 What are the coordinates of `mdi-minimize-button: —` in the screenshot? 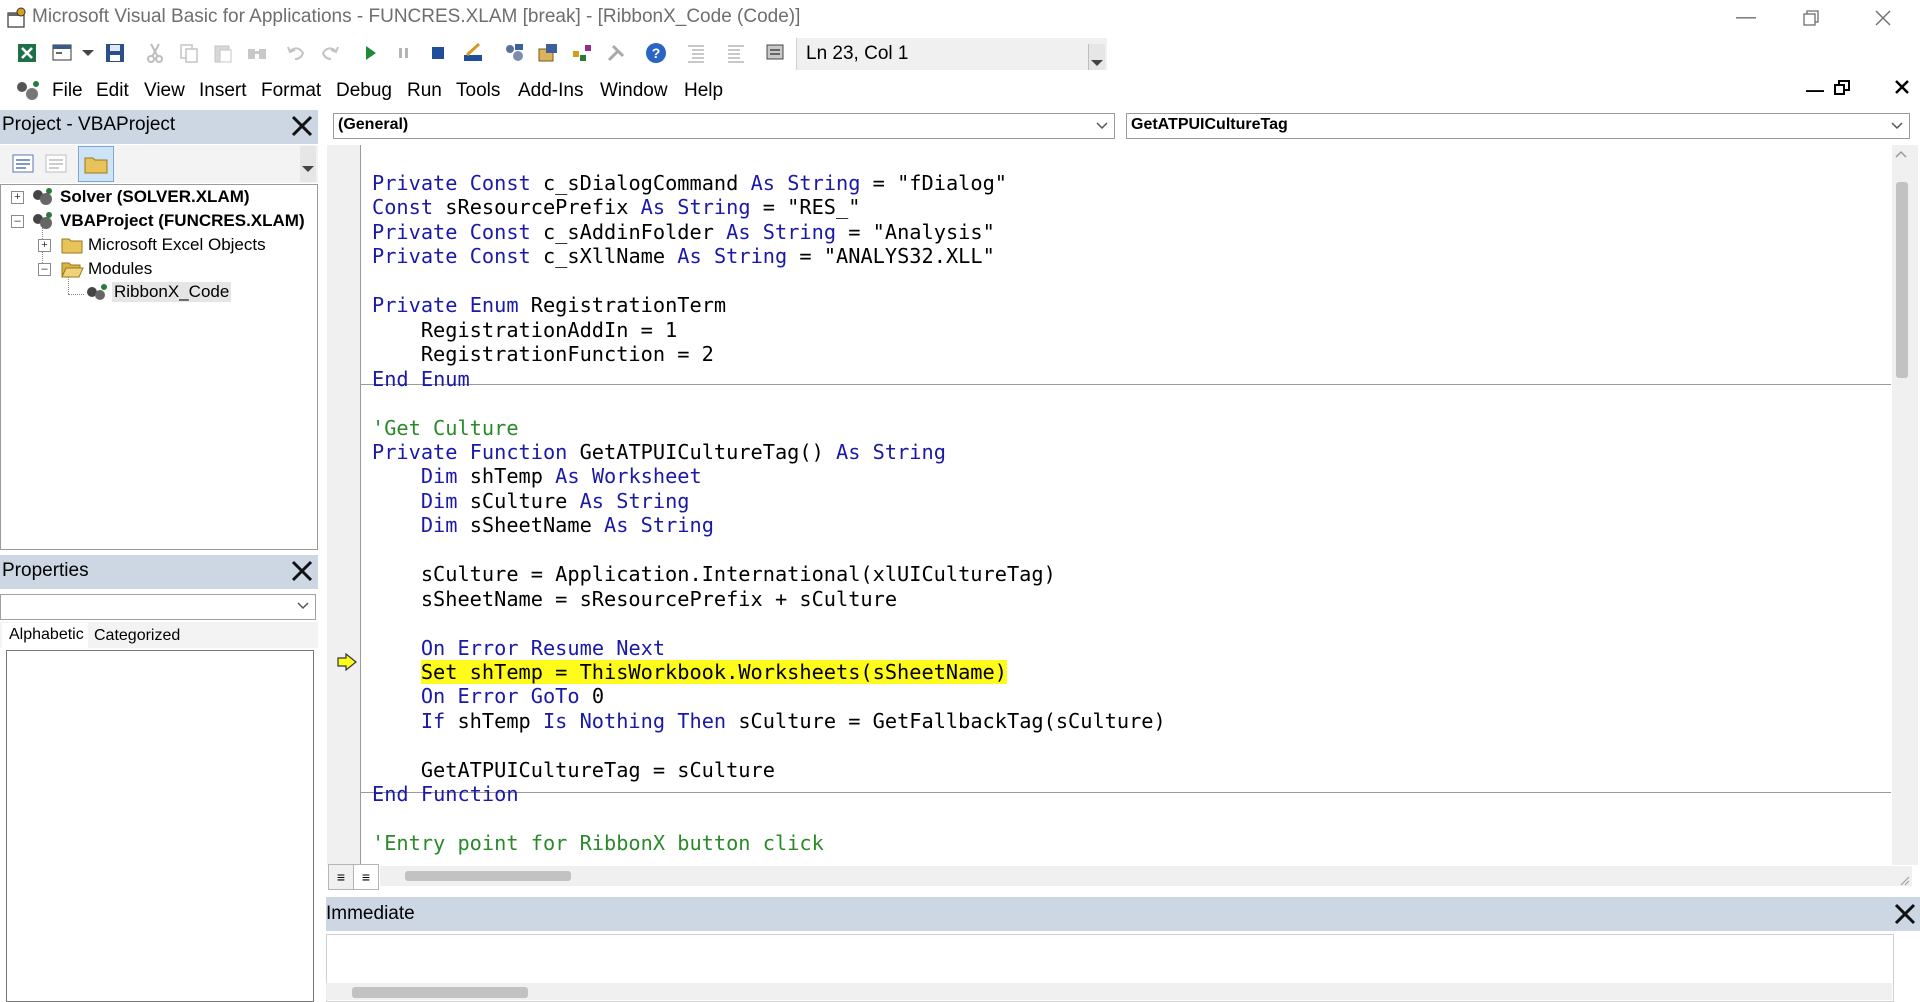 It's located at (1815, 90).